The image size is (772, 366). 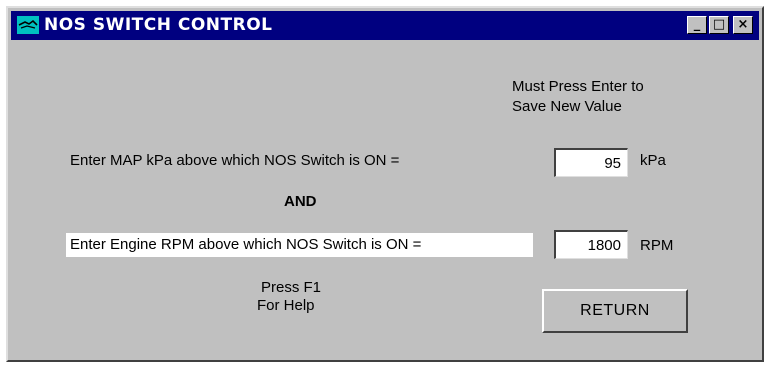 I want to click on title-bar: NOS SWITCH CONTROL _ □ ×, so click(x=385, y=25).